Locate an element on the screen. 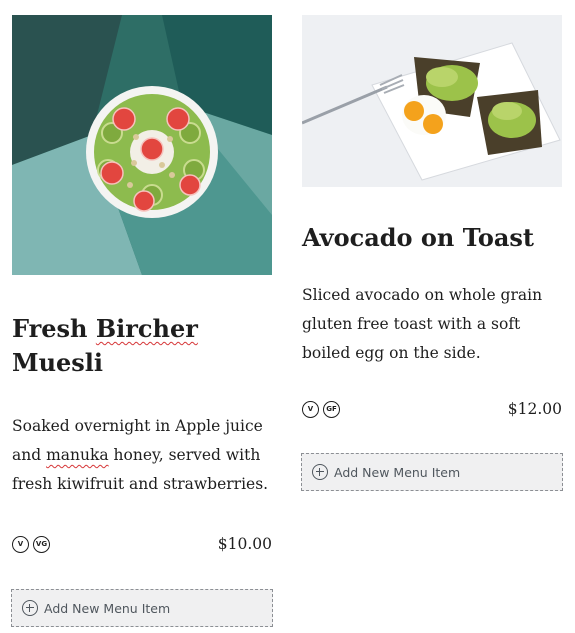  item-meta: V GF $12.00 is located at coordinates (432, 409).